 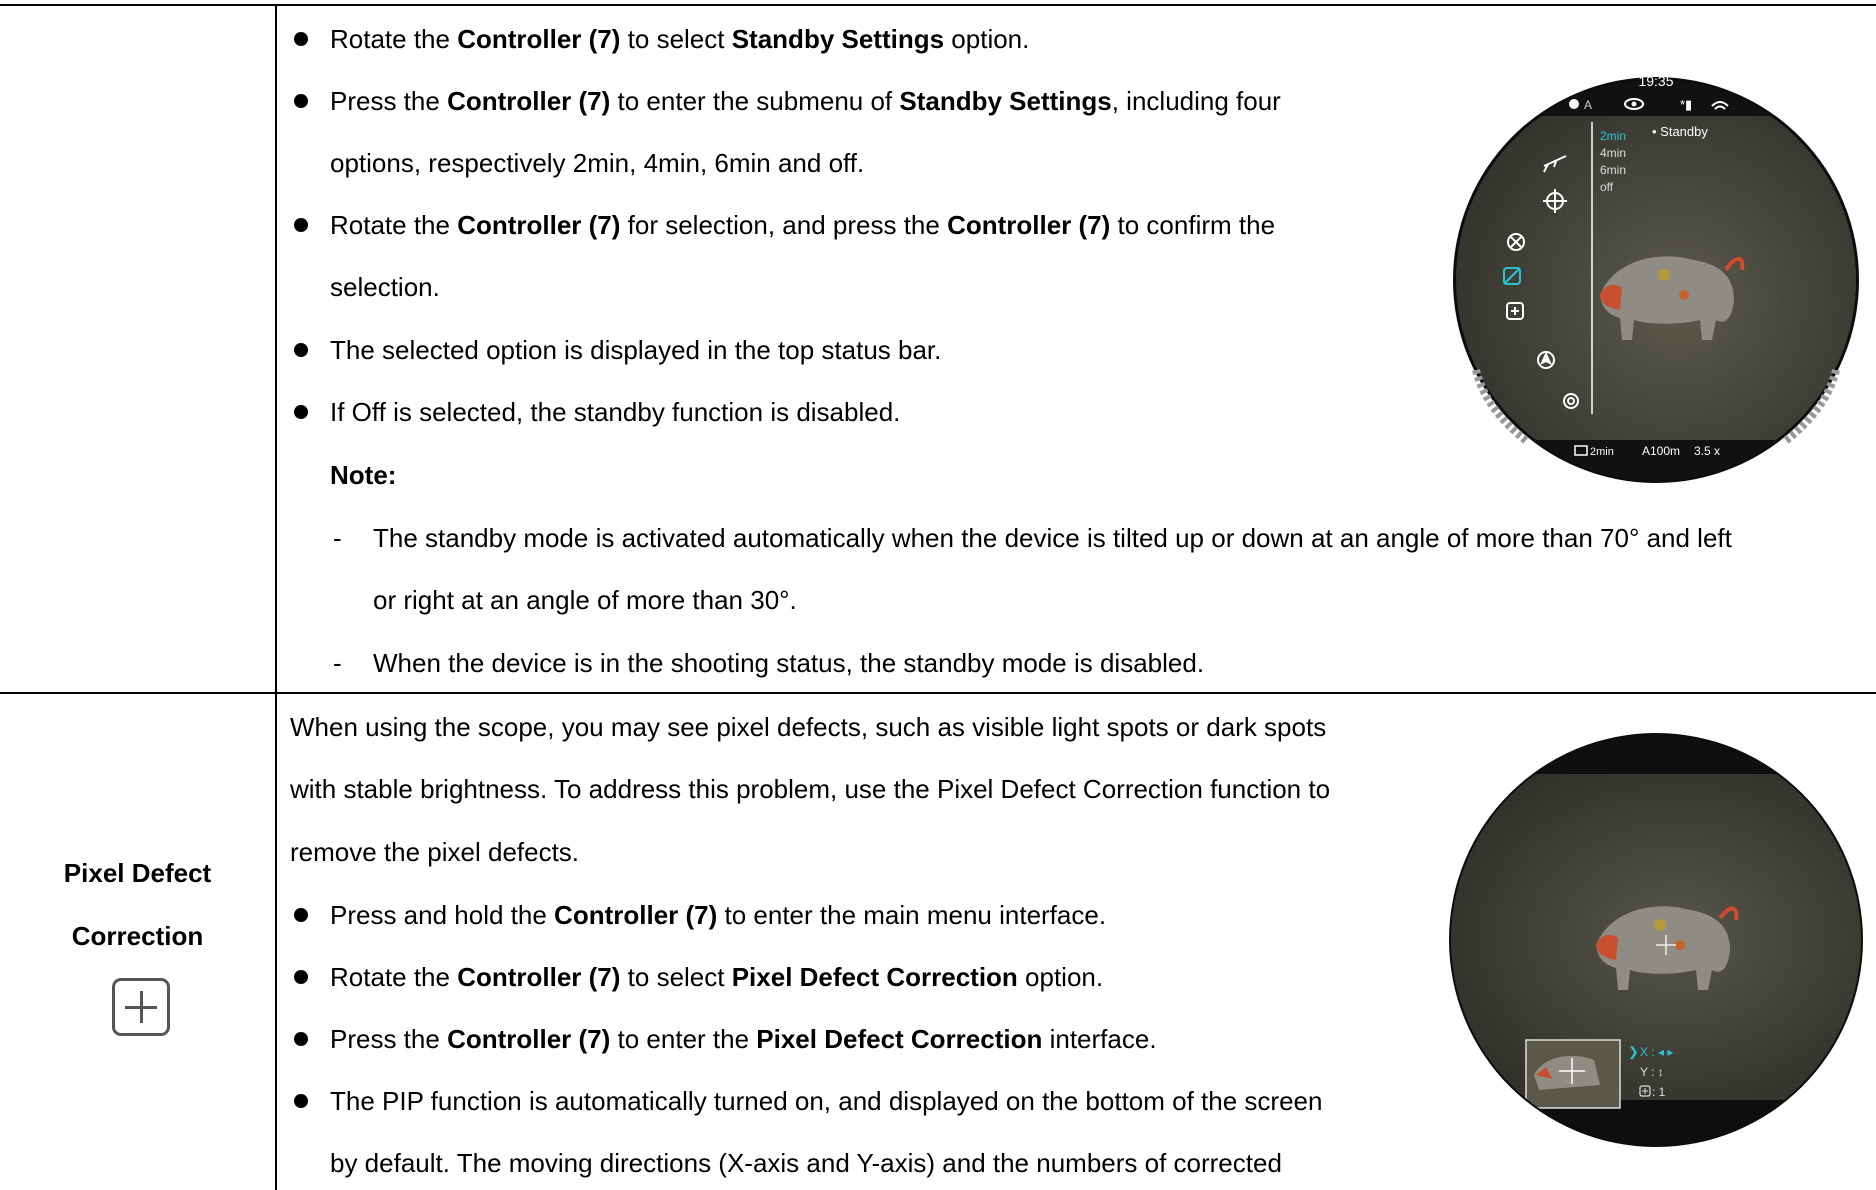 What do you see at coordinates (141, 1007) in the screenshot?
I see `pixel-correction-icon` at bounding box center [141, 1007].